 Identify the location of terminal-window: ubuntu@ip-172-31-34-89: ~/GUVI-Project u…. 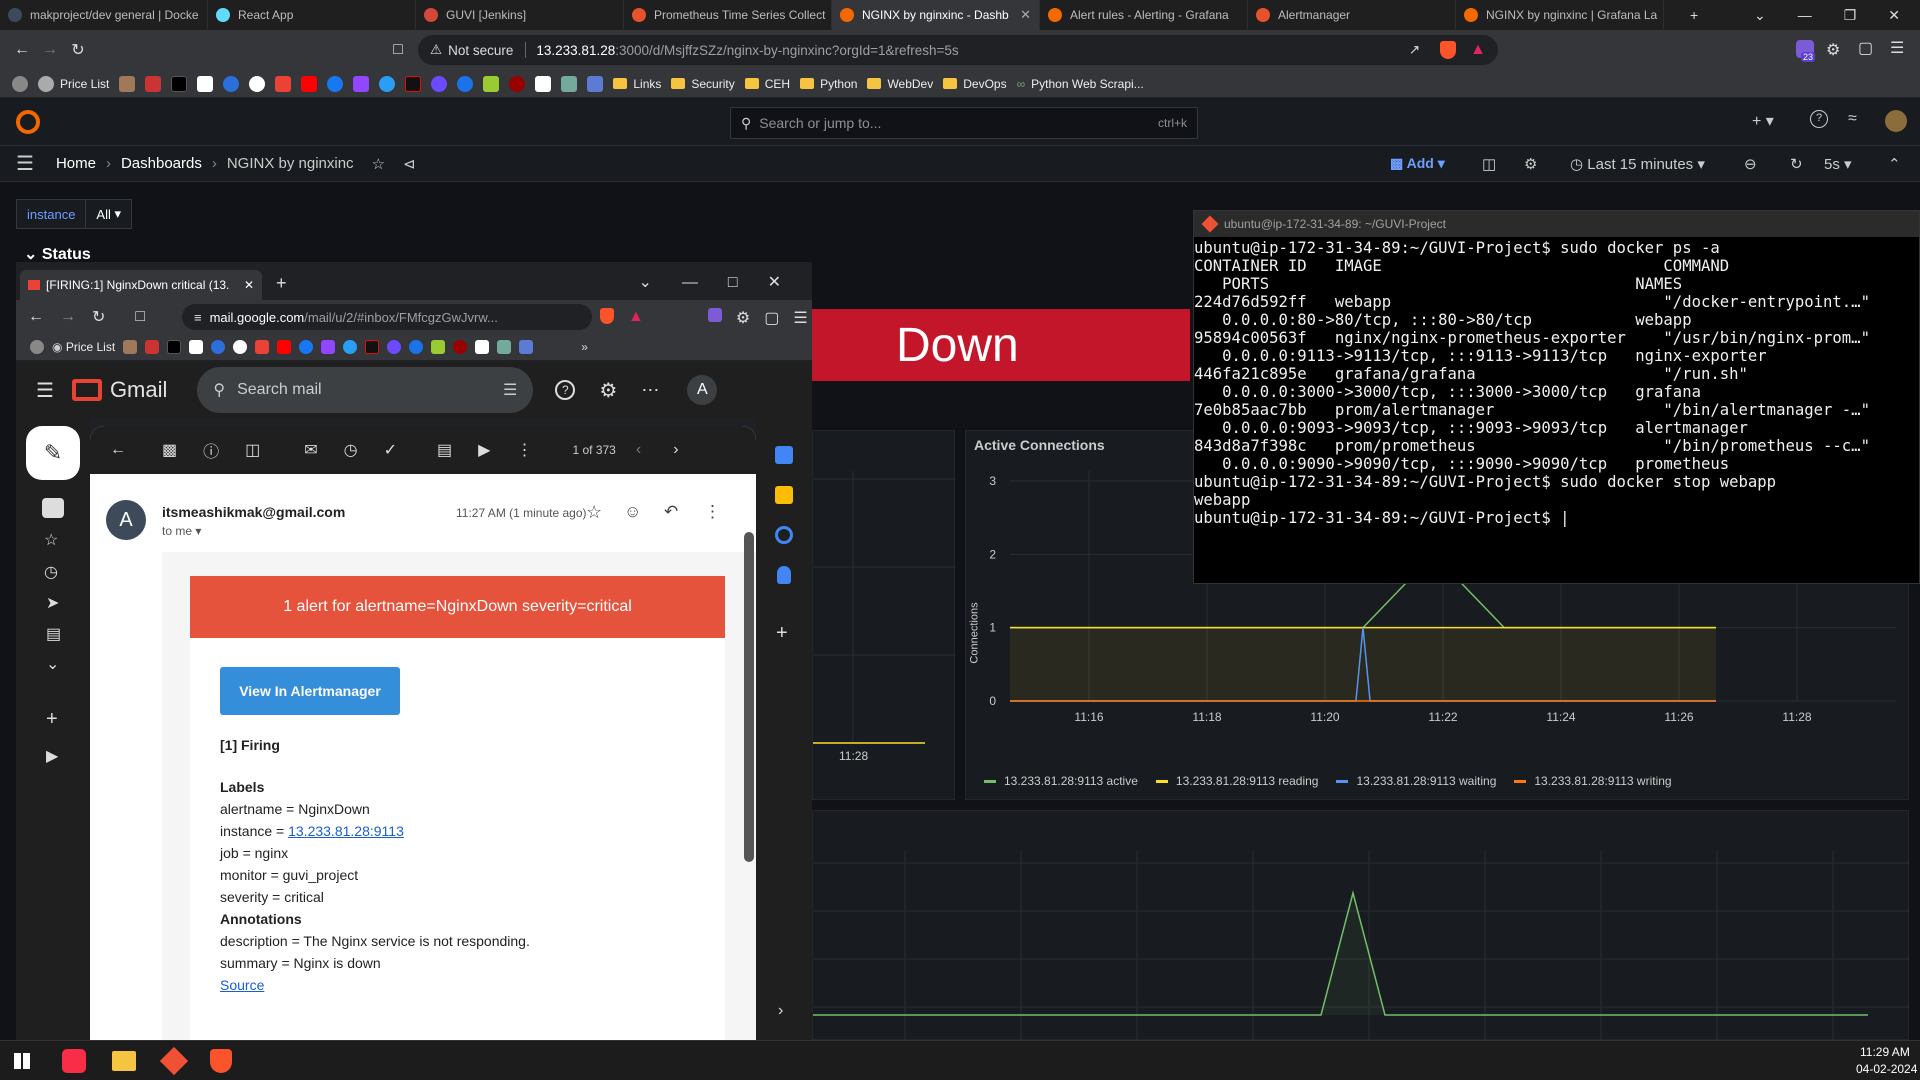
(1556, 397).